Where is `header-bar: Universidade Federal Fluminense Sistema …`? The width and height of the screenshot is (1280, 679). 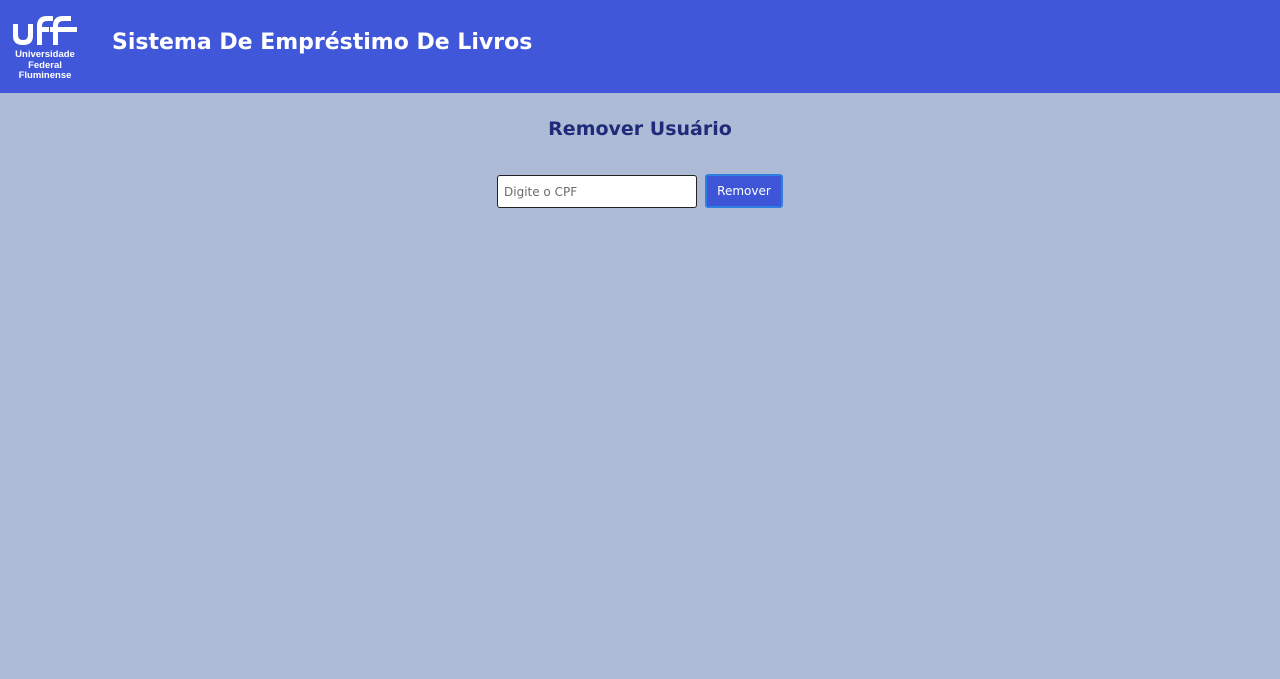 header-bar: Universidade Federal Fluminense Sistema … is located at coordinates (640, 46).